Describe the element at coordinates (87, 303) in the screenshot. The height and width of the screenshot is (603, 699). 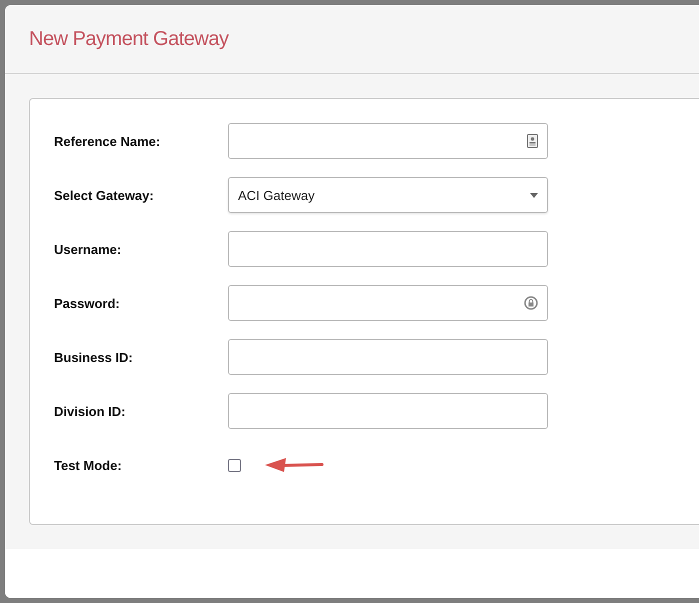
I see `field-label: Password:` at that location.